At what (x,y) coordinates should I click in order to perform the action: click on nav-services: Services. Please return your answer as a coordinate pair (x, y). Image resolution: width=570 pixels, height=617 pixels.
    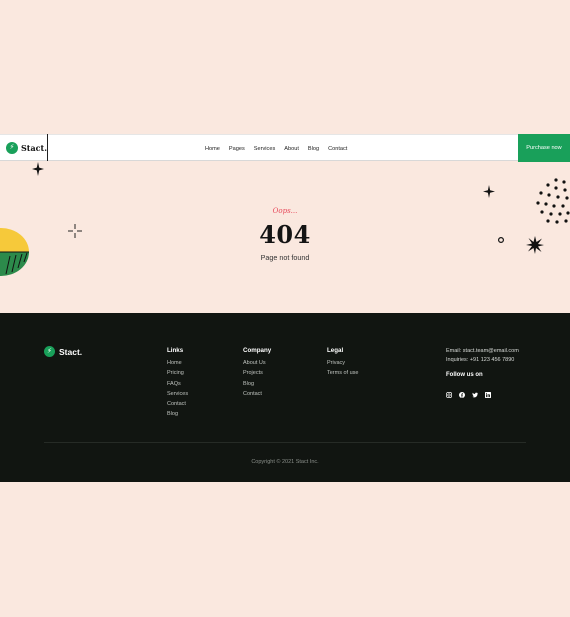
    Looking at the image, I should click on (264, 149).